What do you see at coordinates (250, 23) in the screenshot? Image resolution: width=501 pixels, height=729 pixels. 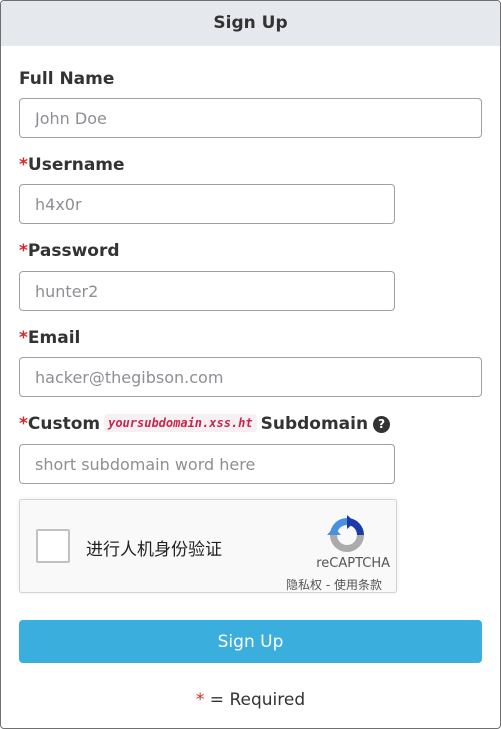 I see `card-header: Sign Up` at bounding box center [250, 23].